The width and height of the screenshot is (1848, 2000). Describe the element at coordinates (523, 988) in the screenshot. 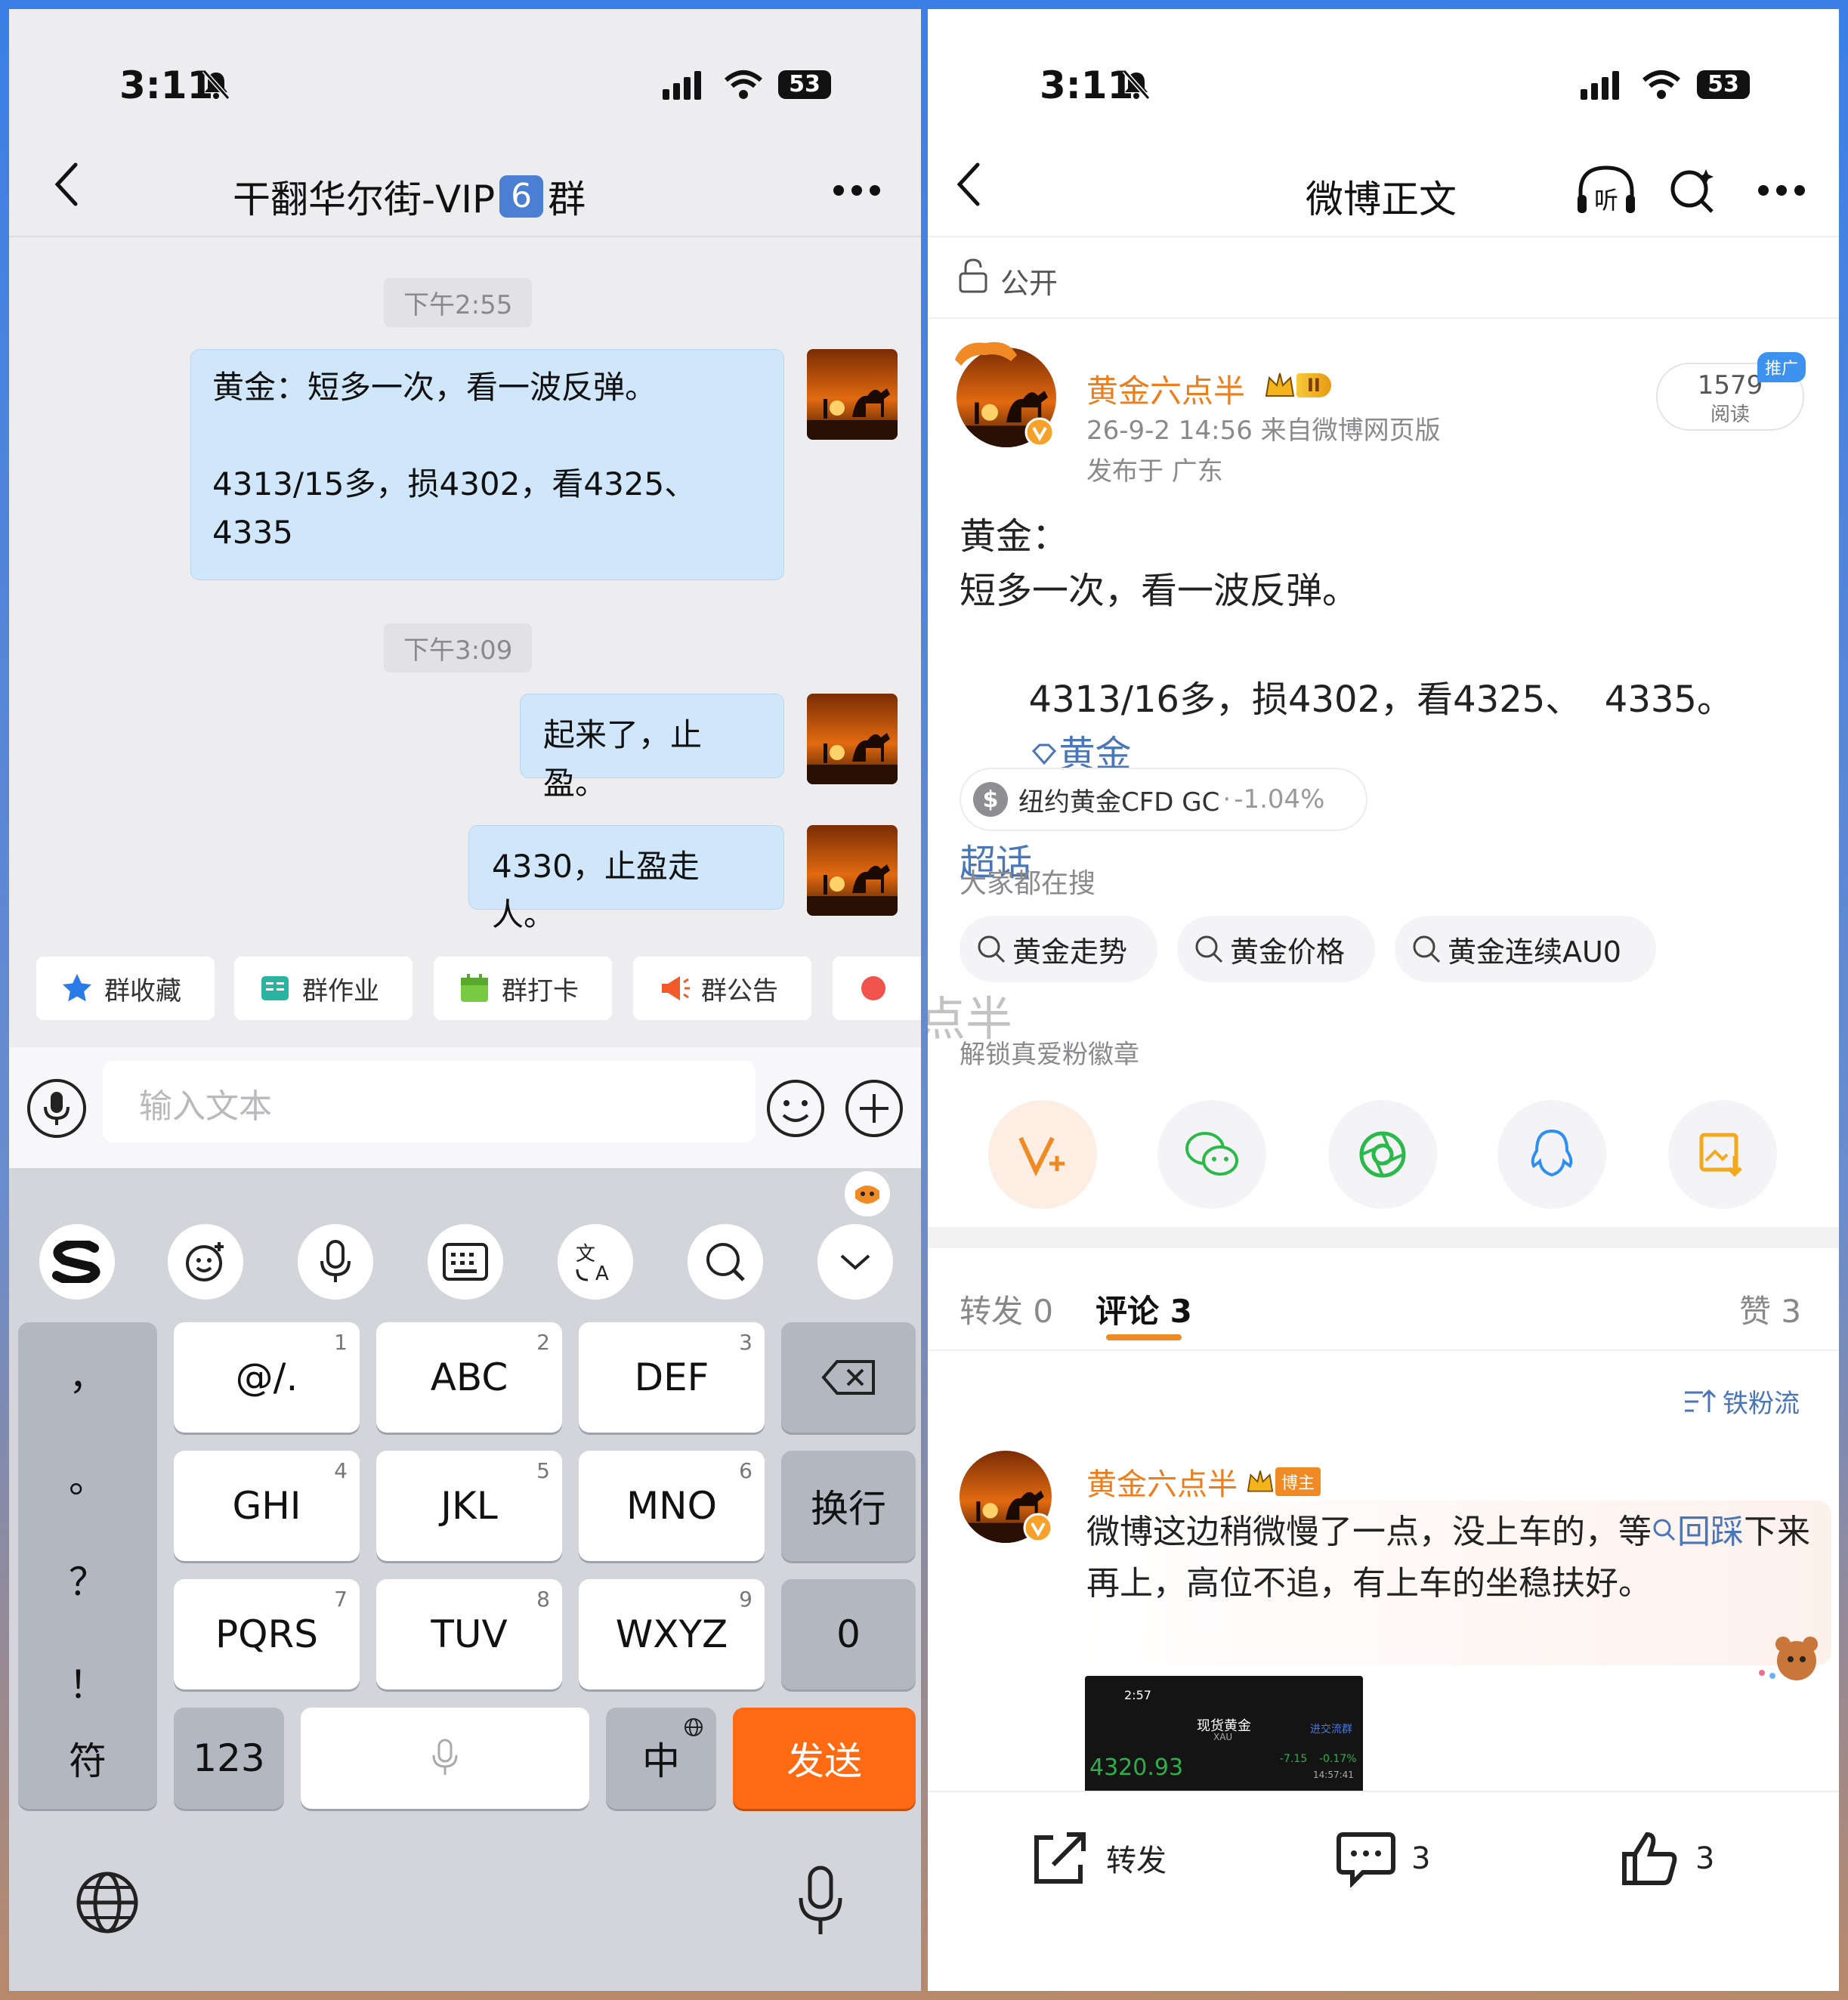

I see `group-checkin-button: 群打卡` at that location.